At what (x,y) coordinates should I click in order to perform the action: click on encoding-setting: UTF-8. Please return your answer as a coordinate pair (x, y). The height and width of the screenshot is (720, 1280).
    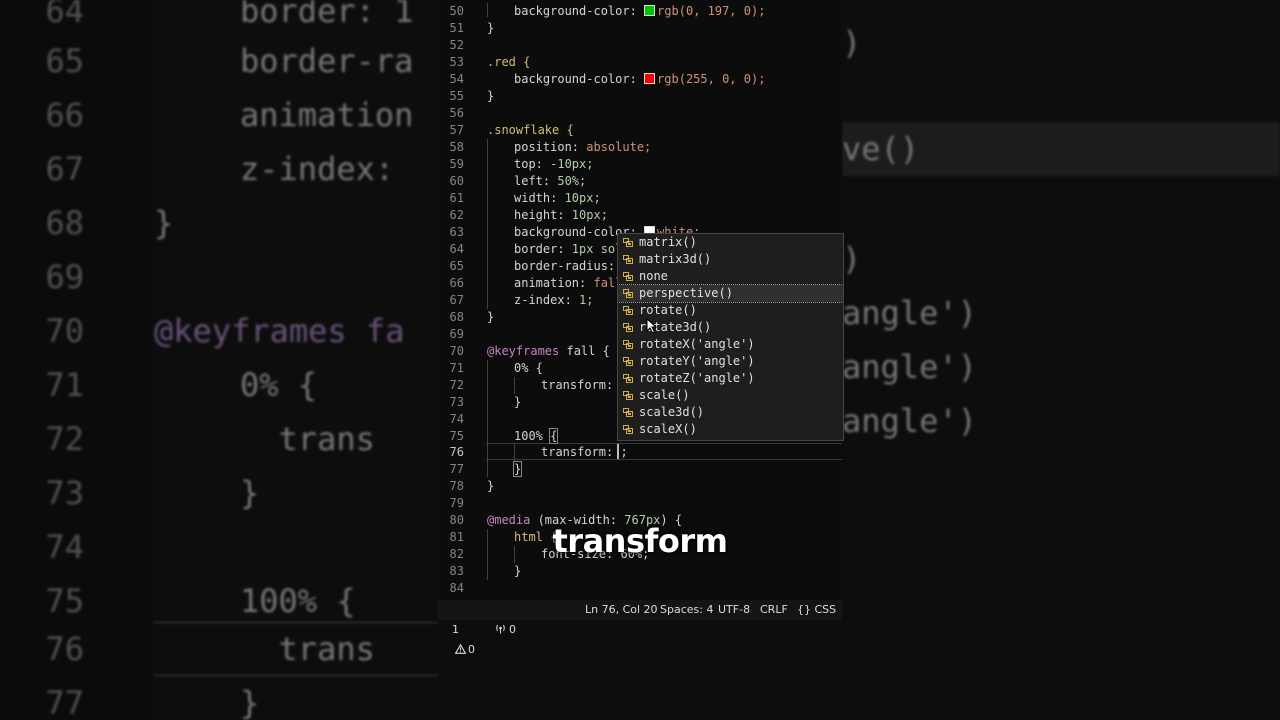
    Looking at the image, I should click on (734, 610).